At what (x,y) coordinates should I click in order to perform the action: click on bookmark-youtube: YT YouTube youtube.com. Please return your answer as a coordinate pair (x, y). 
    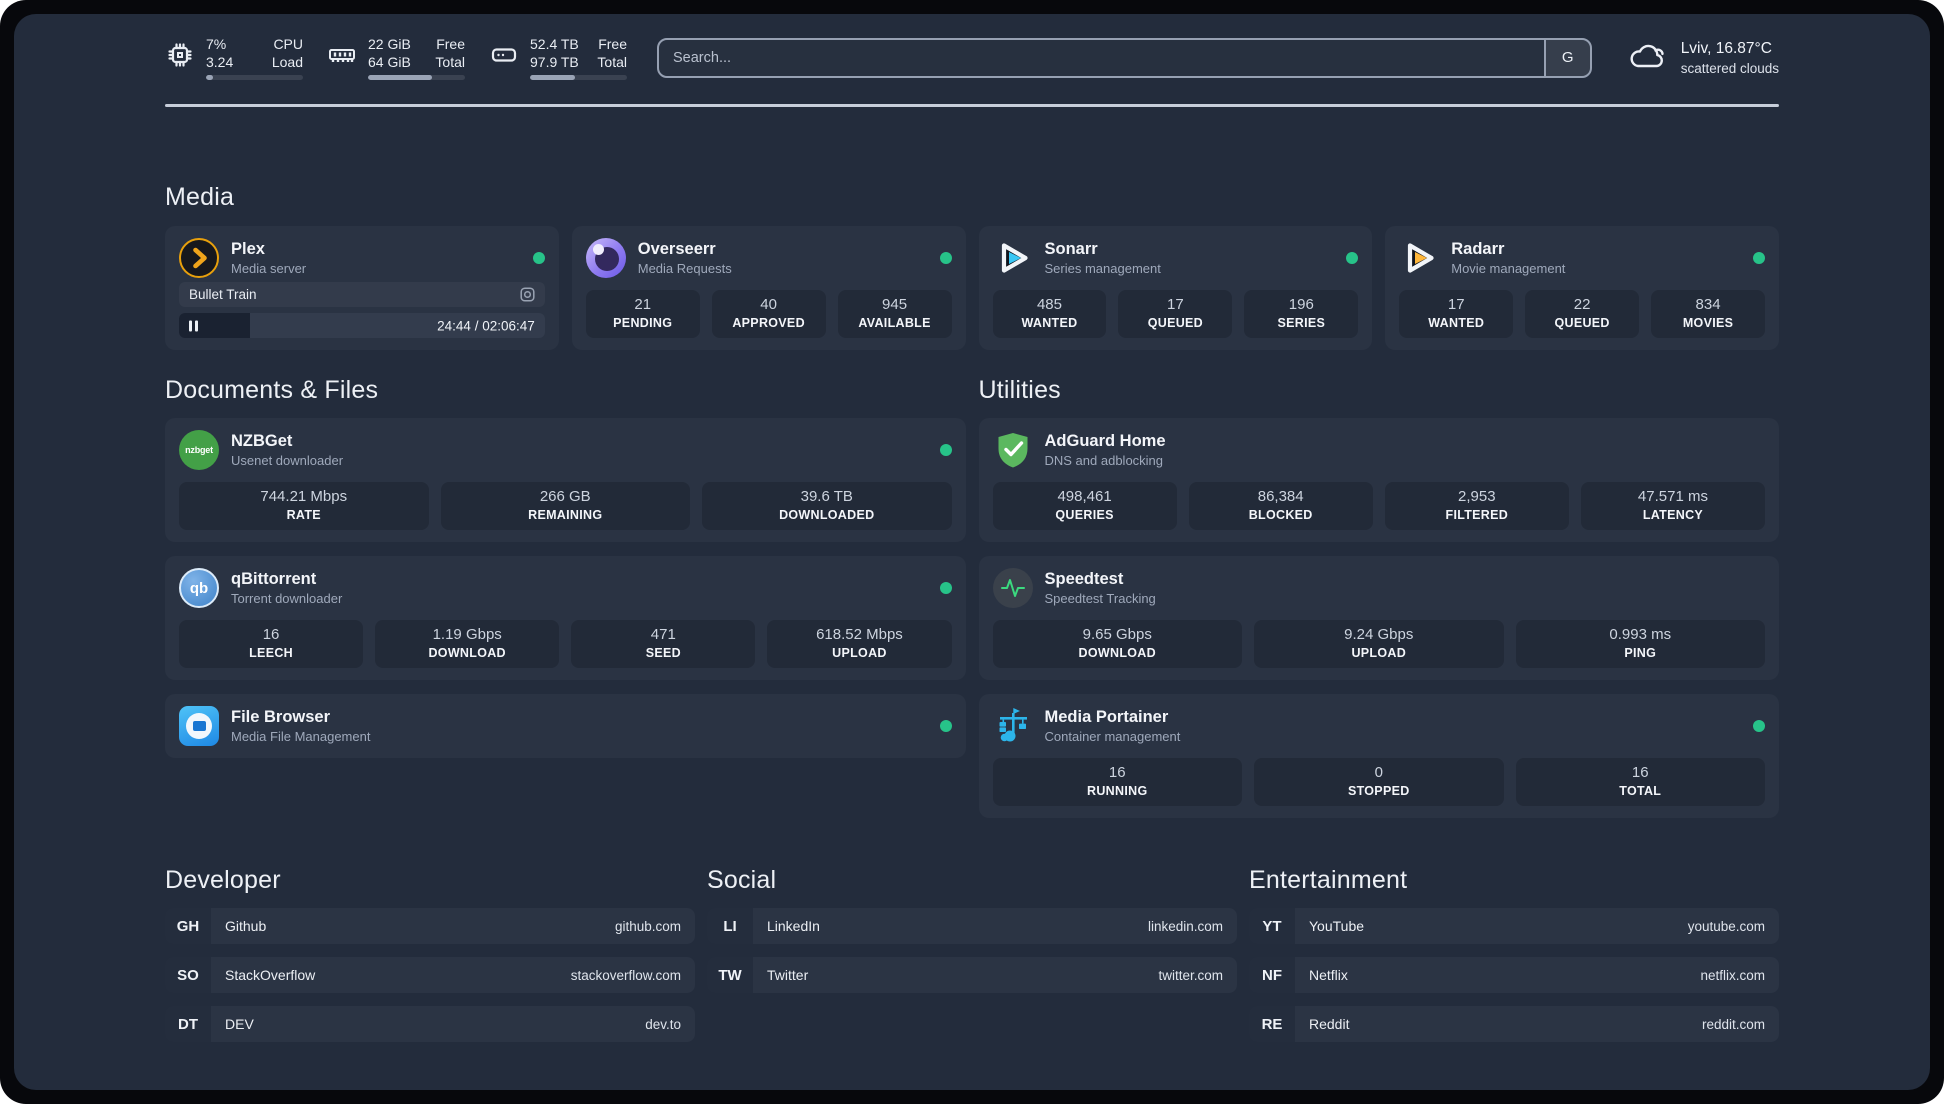
    Looking at the image, I should click on (1514, 926).